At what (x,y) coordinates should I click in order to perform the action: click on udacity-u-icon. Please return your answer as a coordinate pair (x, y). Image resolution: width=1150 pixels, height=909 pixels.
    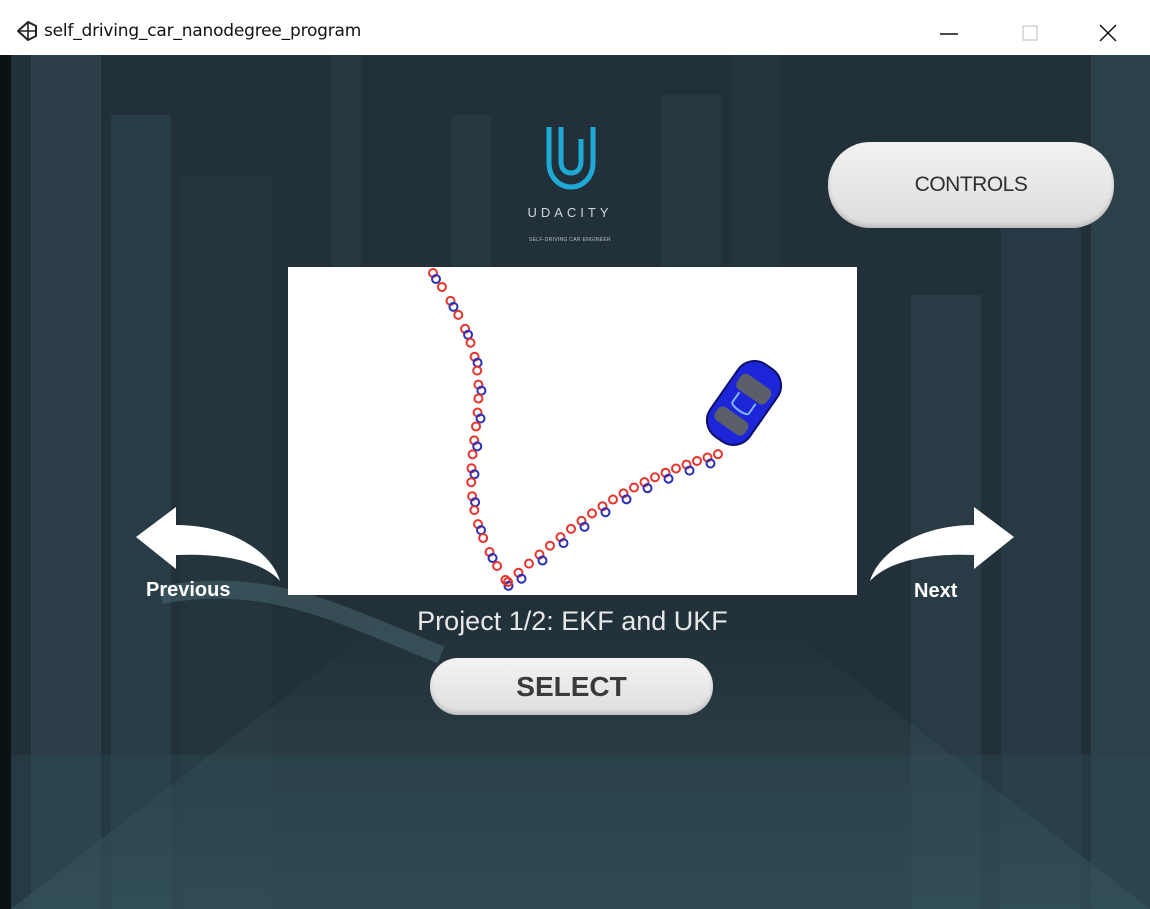
    Looking at the image, I should click on (571, 158).